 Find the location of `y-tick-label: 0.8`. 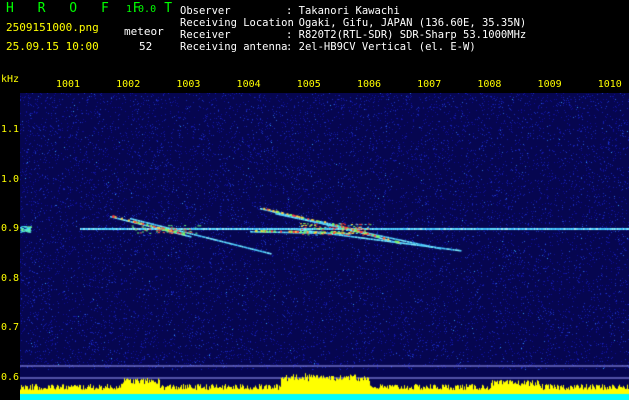

y-tick-label: 0.8 is located at coordinates (10, 278).